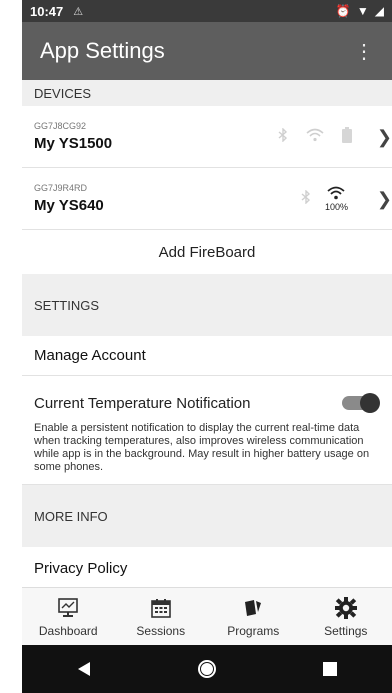  What do you see at coordinates (160, 608) in the screenshot?
I see `calendar-icon` at bounding box center [160, 608].